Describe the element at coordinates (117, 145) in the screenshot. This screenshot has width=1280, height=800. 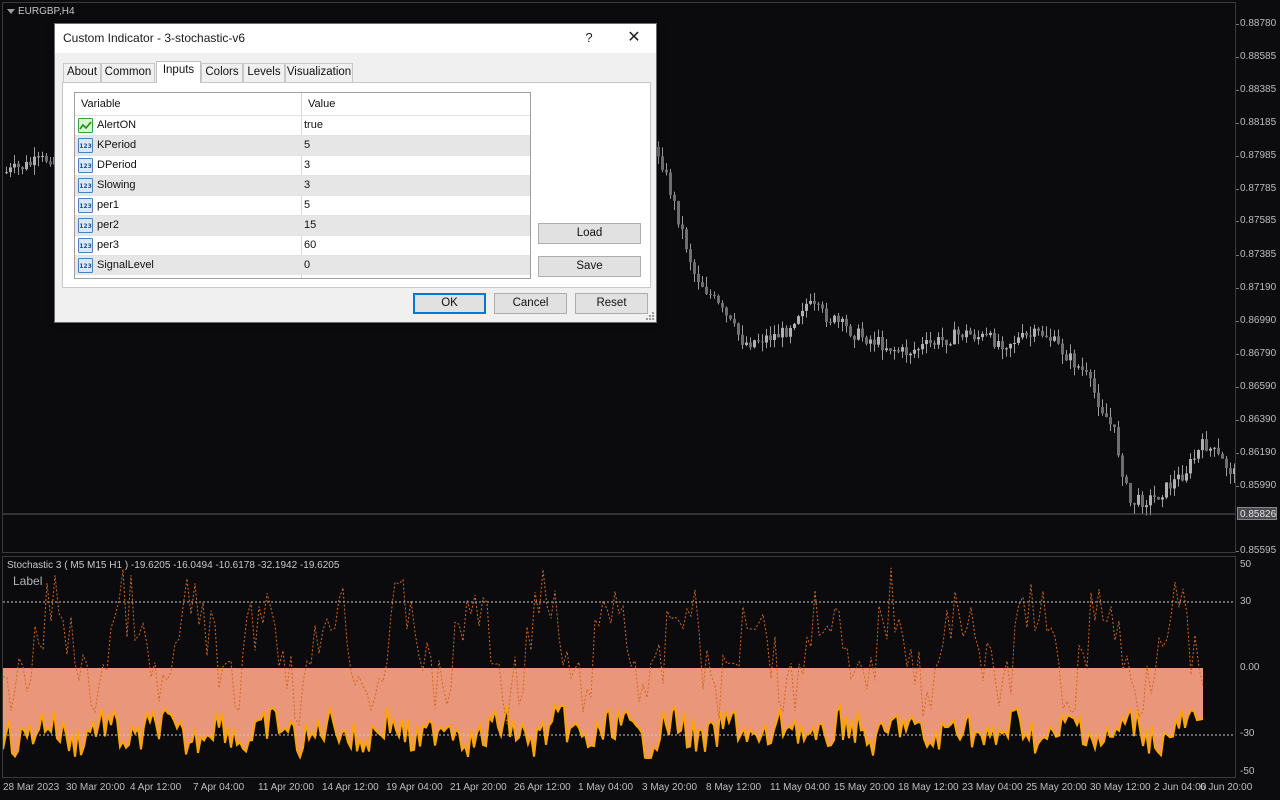
I see `param-name: KPeriod` at that location.